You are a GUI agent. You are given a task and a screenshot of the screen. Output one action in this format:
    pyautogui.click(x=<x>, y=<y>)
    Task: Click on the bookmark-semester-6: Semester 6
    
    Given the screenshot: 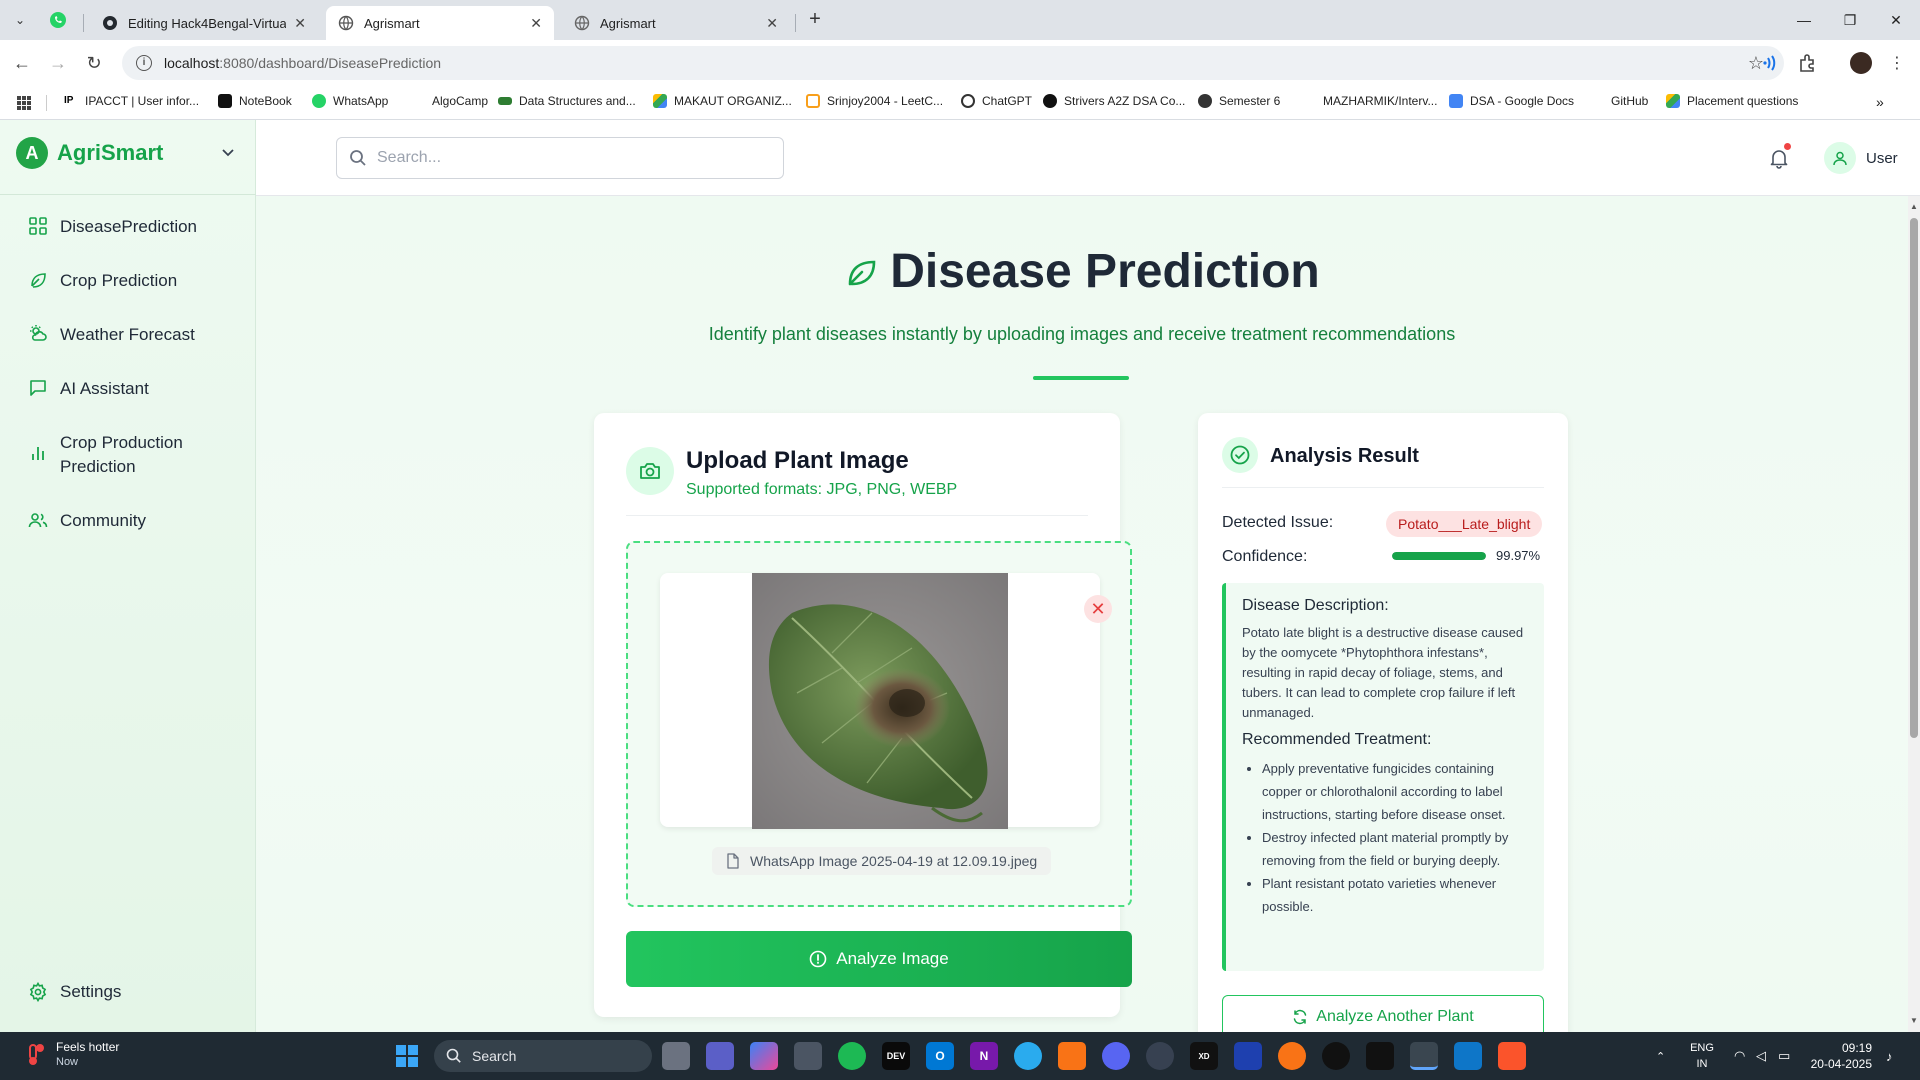 What is the action you would take?
    pyautogui.click(x=1239, y=101)
    